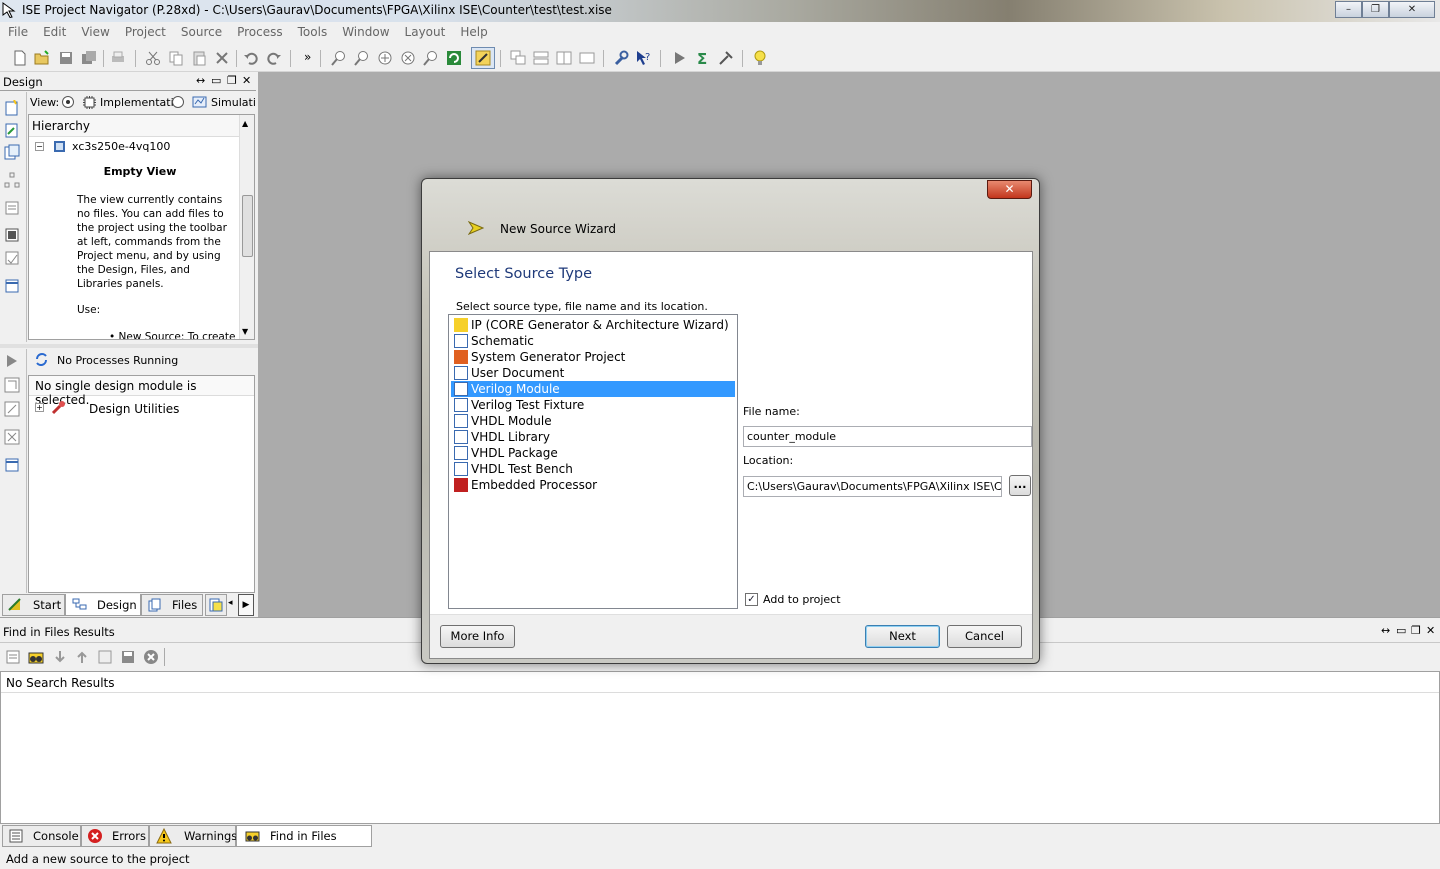 The image size is (1440, 869). What do you see at coordinates (230, 603) in the screenshot?
I see `tab-scroll-left-icon: ◂` at bounding box center [230, 603].